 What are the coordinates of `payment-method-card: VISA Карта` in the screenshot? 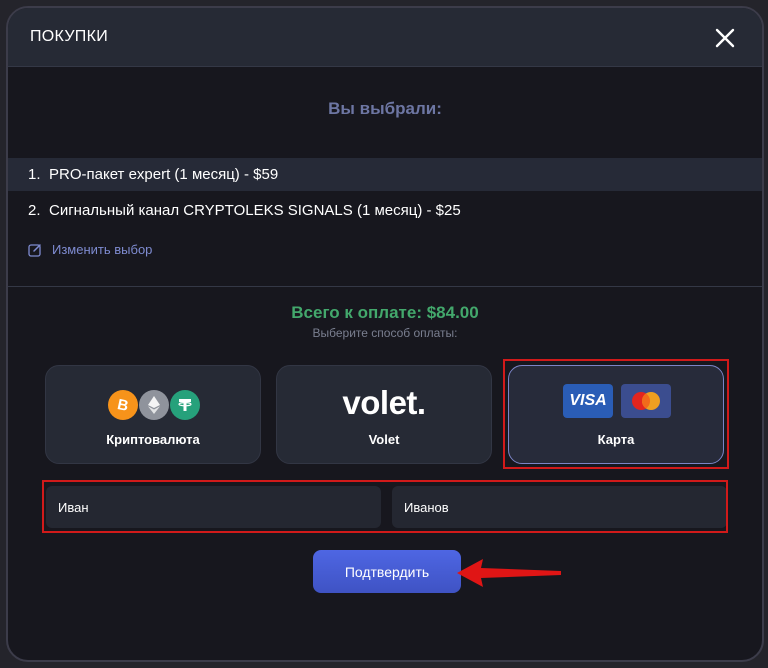 It's located at (616, 414).